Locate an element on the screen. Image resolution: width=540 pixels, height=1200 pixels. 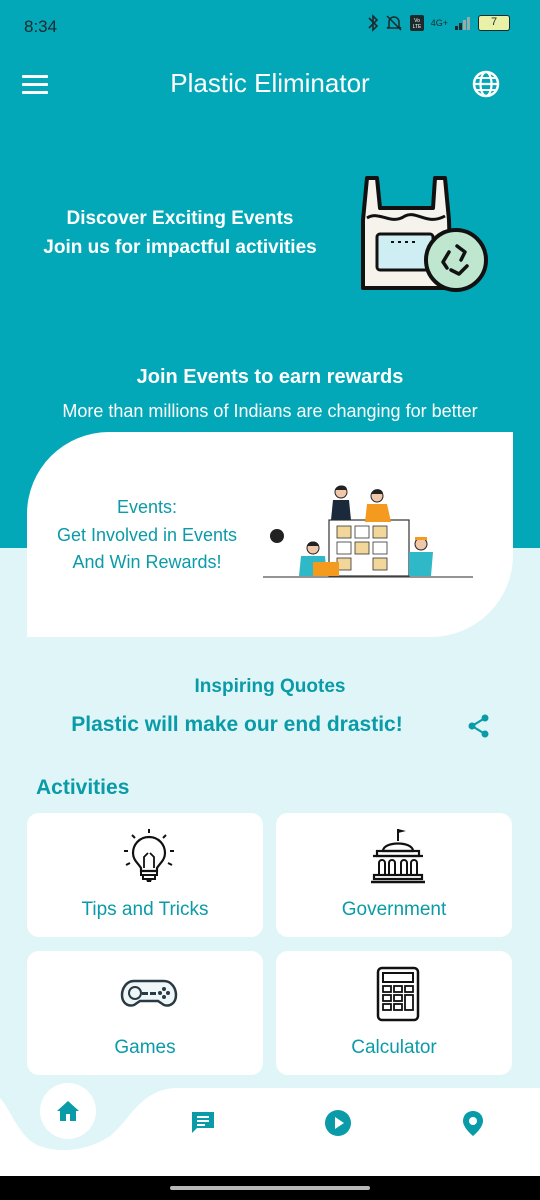
battery-icon: 7 is located at coordinates (494, 23).